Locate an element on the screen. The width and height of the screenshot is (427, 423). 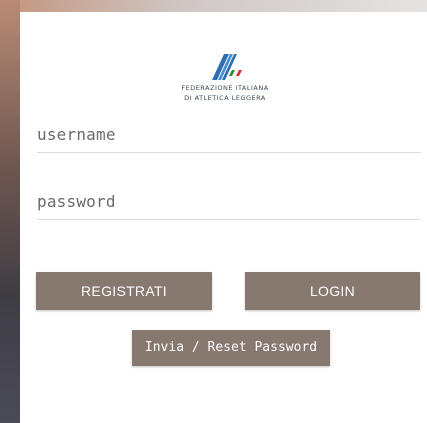
background-edge is located at coordinates (10, 211).